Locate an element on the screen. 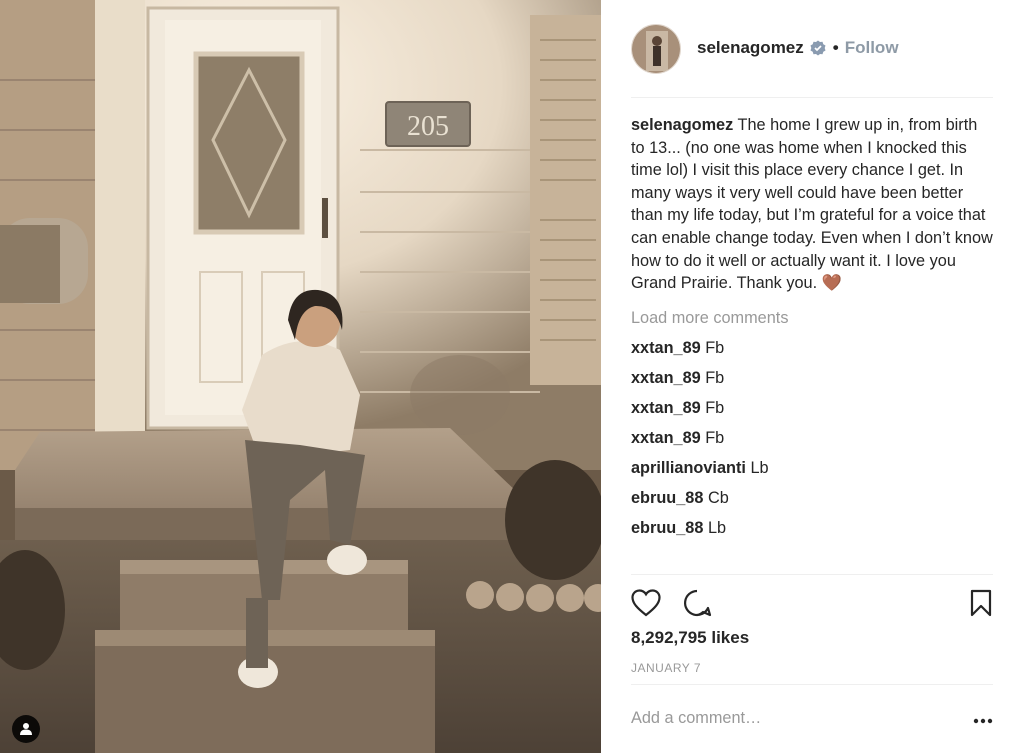 Image resolution: width=1024 pixels, height=753 pixels. comment-text: Cb is located at coordinates (718, 498).